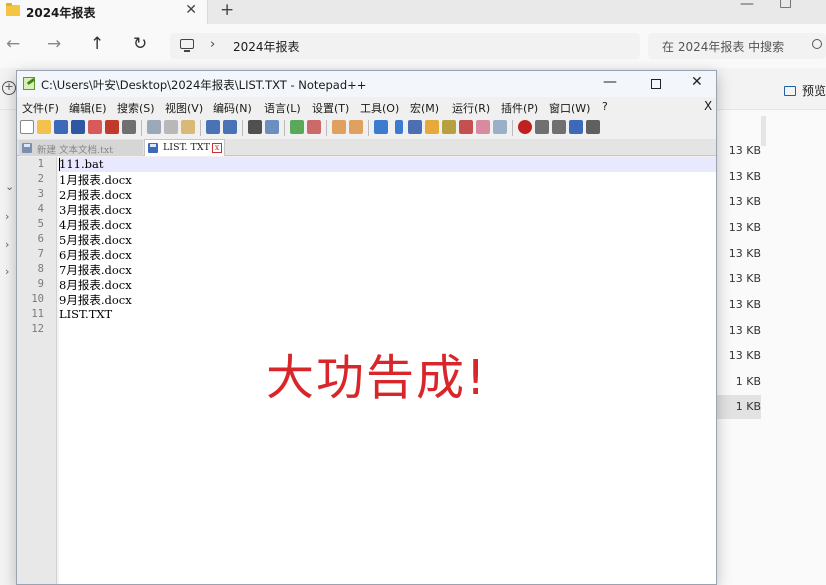  Describe the element at coordinates (525, 127) in the screenshot. I see `record-macro-icon` at that location.